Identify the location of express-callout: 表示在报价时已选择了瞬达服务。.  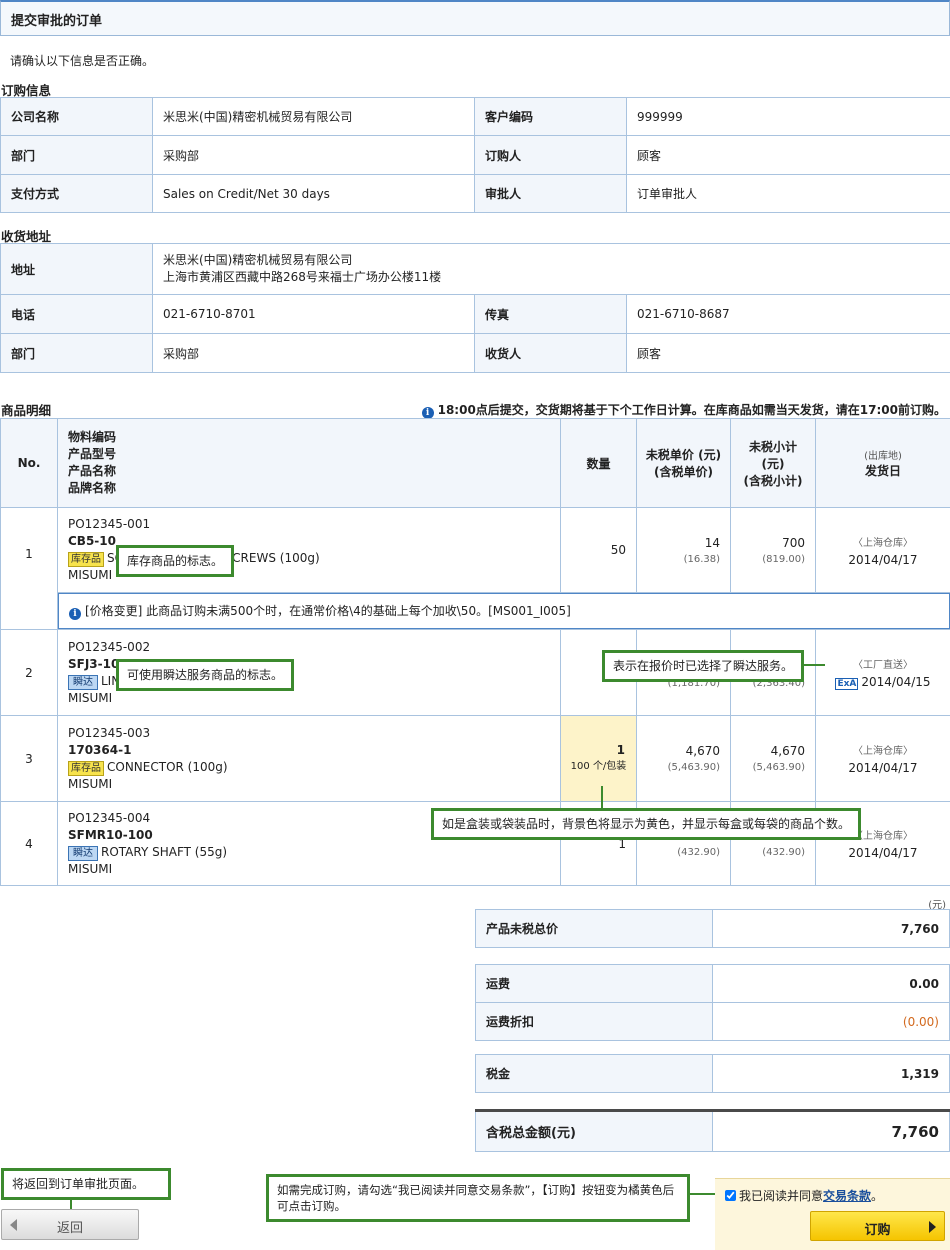
(703, 666).